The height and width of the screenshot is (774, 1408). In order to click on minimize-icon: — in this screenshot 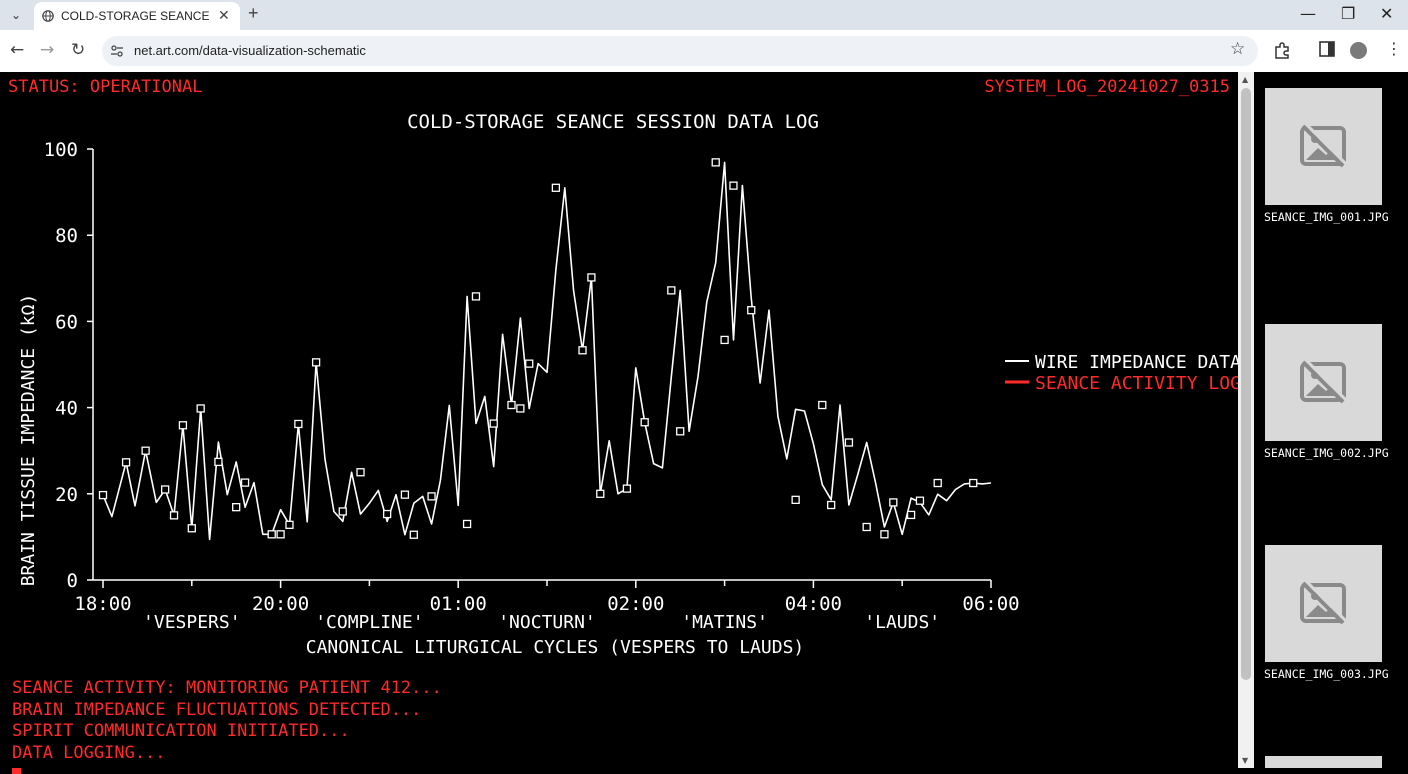, I will do `click(1308, 13)`.